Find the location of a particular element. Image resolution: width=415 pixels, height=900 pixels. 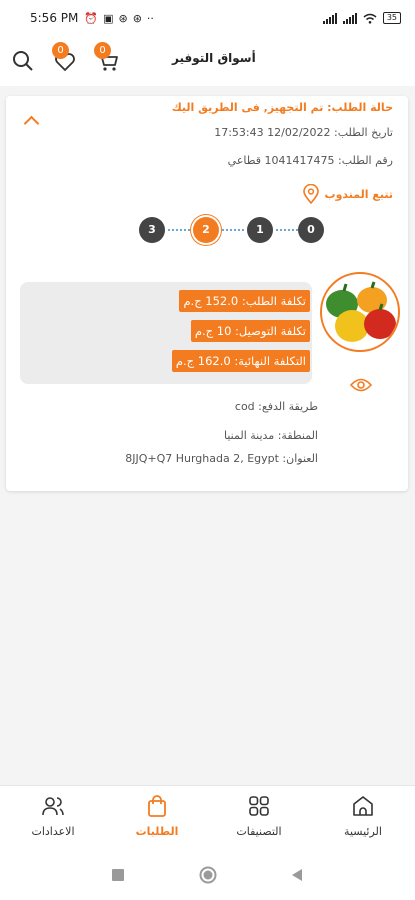

status-bar: 5:56 PM ⏰ ▣ ⊛ ⊛ ·· 35 is located at coordinates (207, 18).